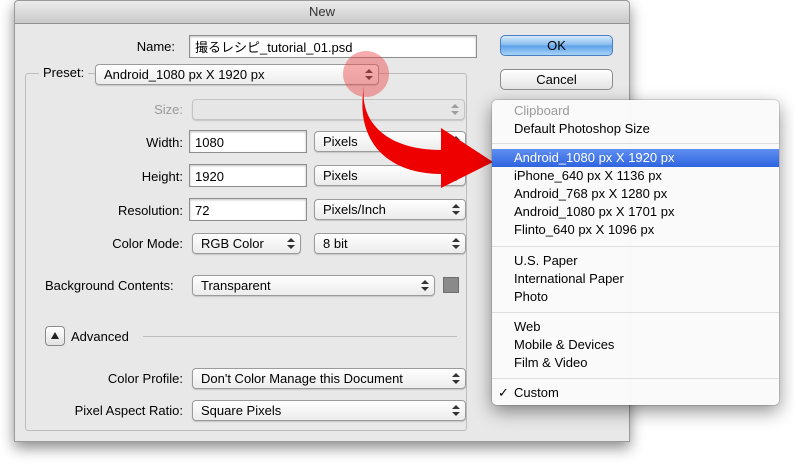 This screenshot has height=470, width=794. Describe the element at coordinates (322, 12) in the screenshot. I see `window-title: New` at that location.